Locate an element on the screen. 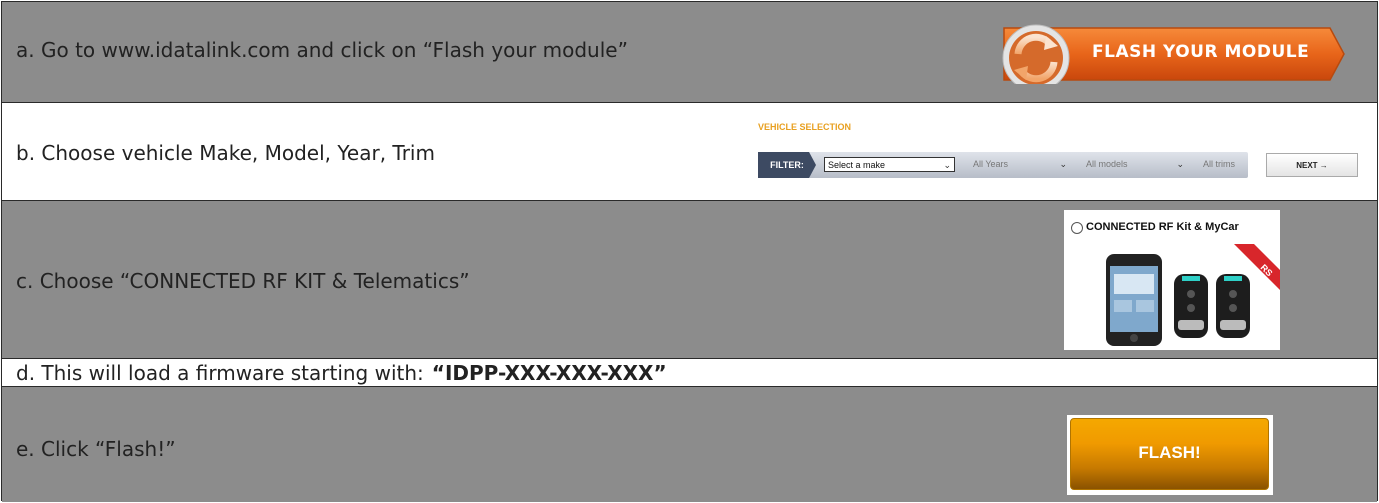 This screenshot has width=1379, height=503. connected-rf-kit-card: CONNECTED RF Kit & MyCar RS is located at coordinates (1172, 280).